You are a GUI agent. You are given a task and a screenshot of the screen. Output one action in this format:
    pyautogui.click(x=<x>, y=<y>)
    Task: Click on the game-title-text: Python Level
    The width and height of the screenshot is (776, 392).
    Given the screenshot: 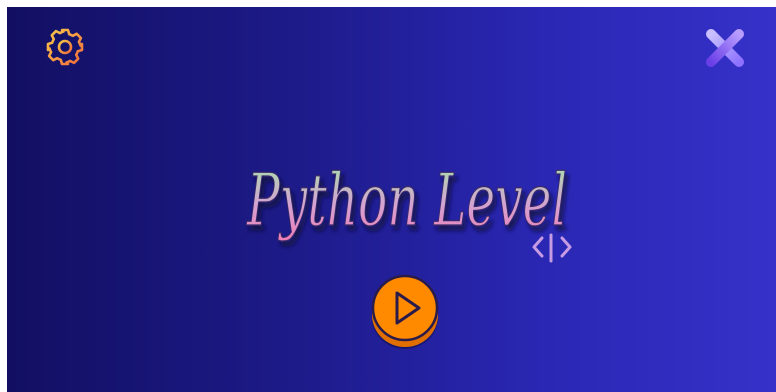 What is the action you would take?
    pyautogui.click(x=406, y=200)
    